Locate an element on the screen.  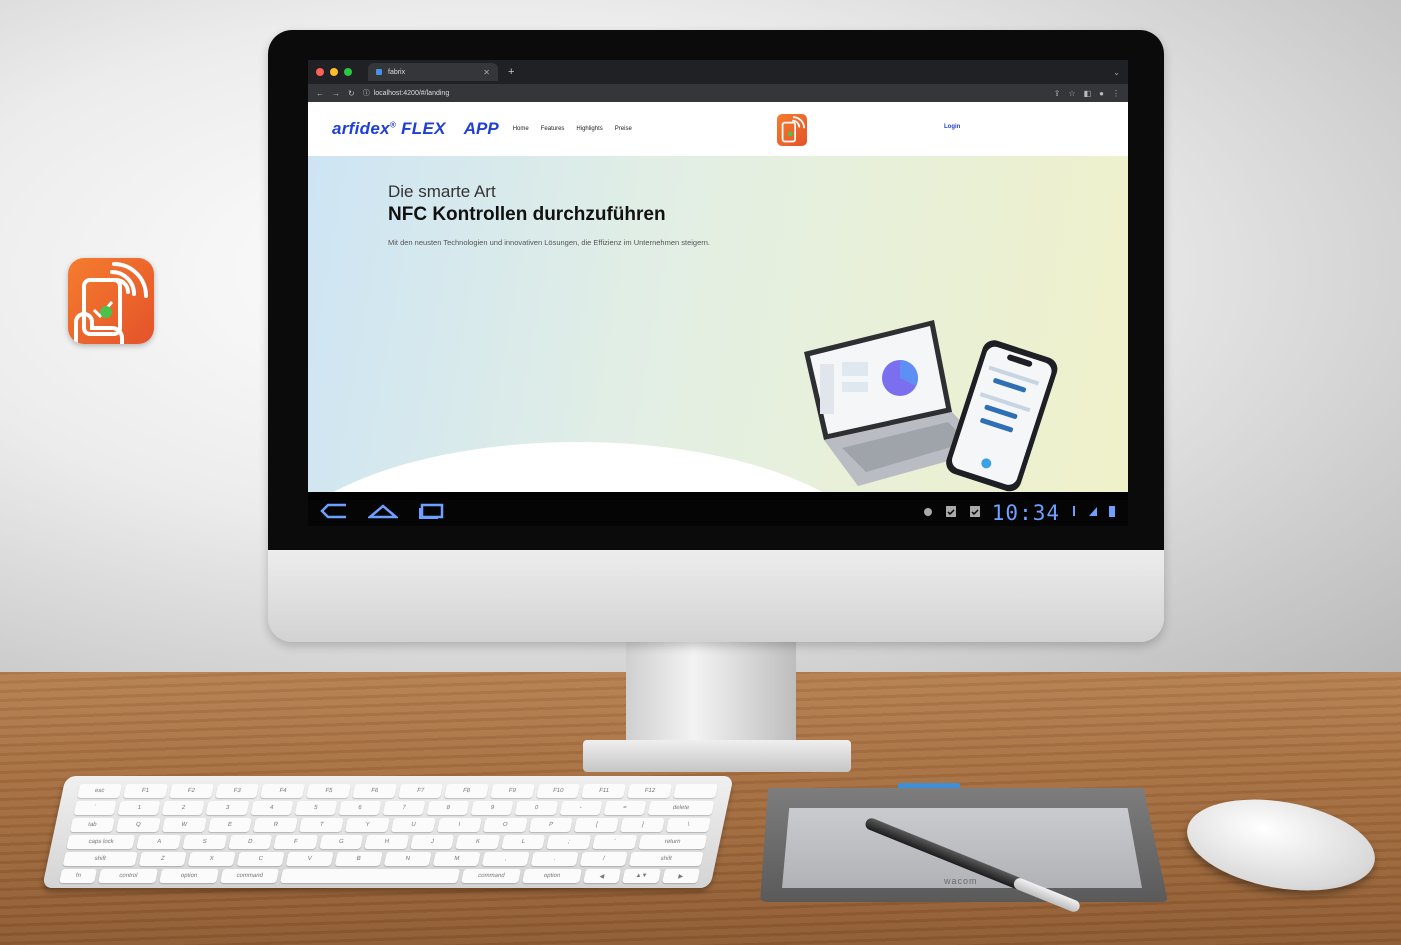
keyboard-key: 2 is located at coordinates (183, 808).